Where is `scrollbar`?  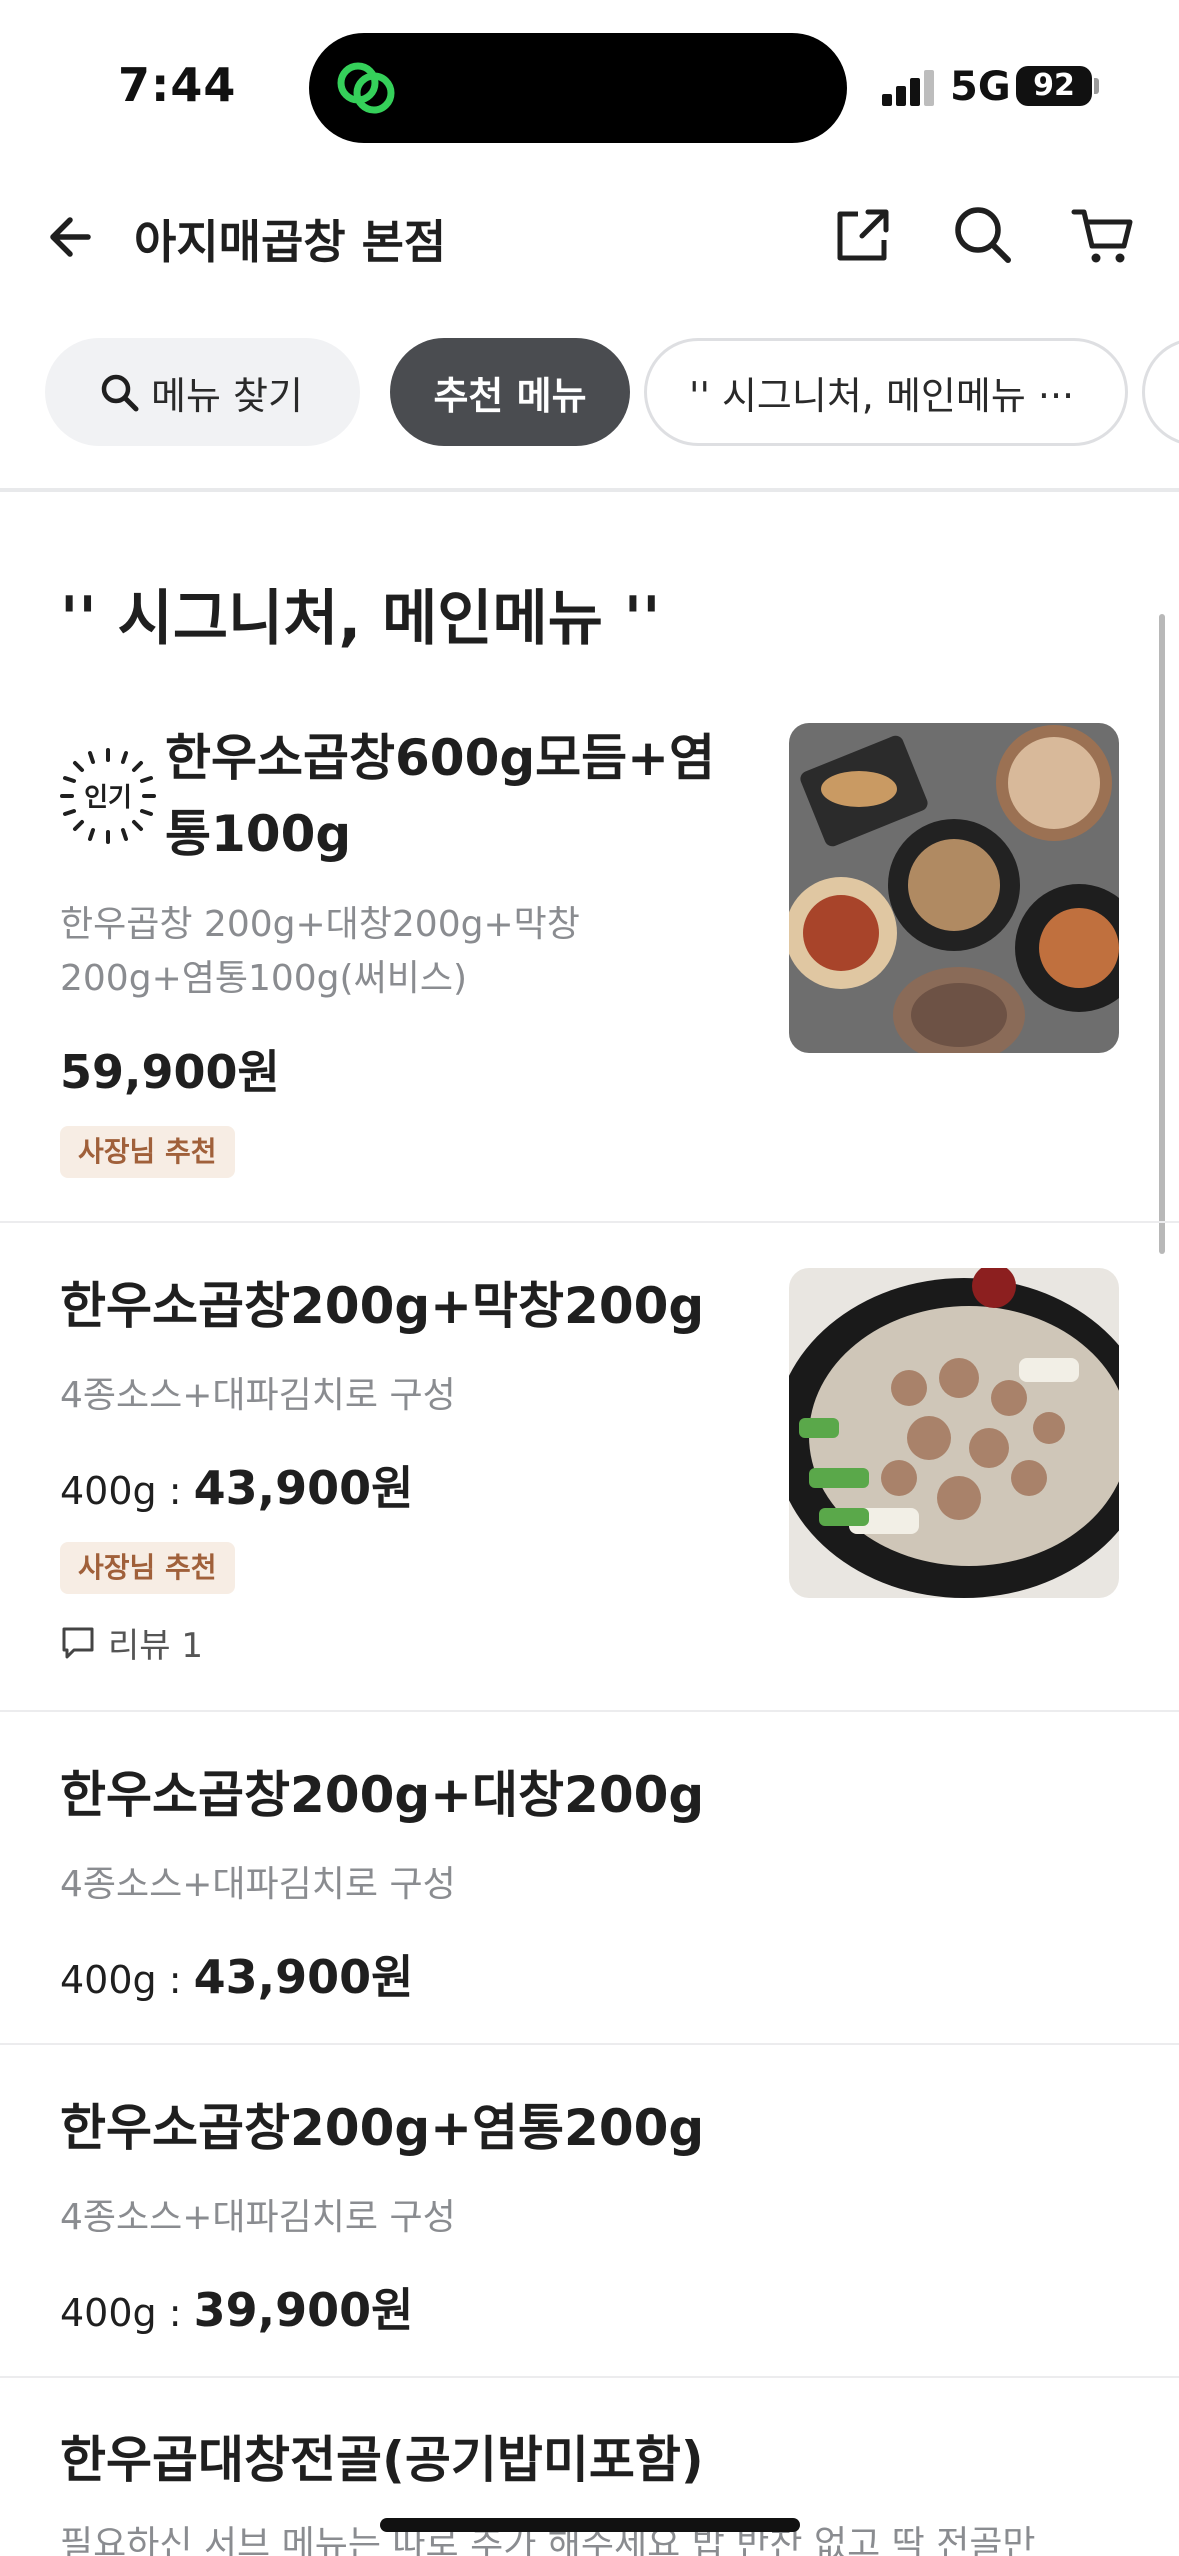
scrollbar is located at coordinates (1162, 934).